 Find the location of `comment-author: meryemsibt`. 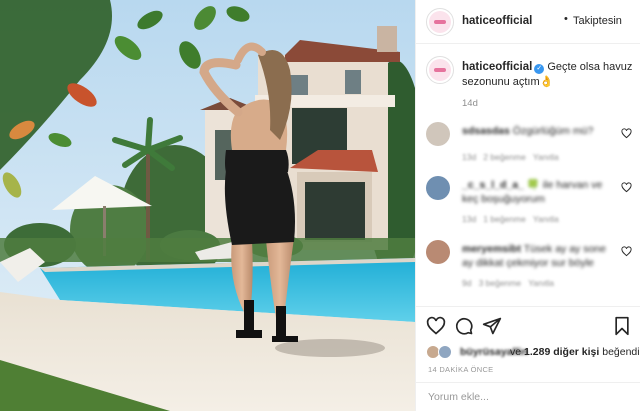

comment-author: meryemsibt is located at coordinates (491, 249).